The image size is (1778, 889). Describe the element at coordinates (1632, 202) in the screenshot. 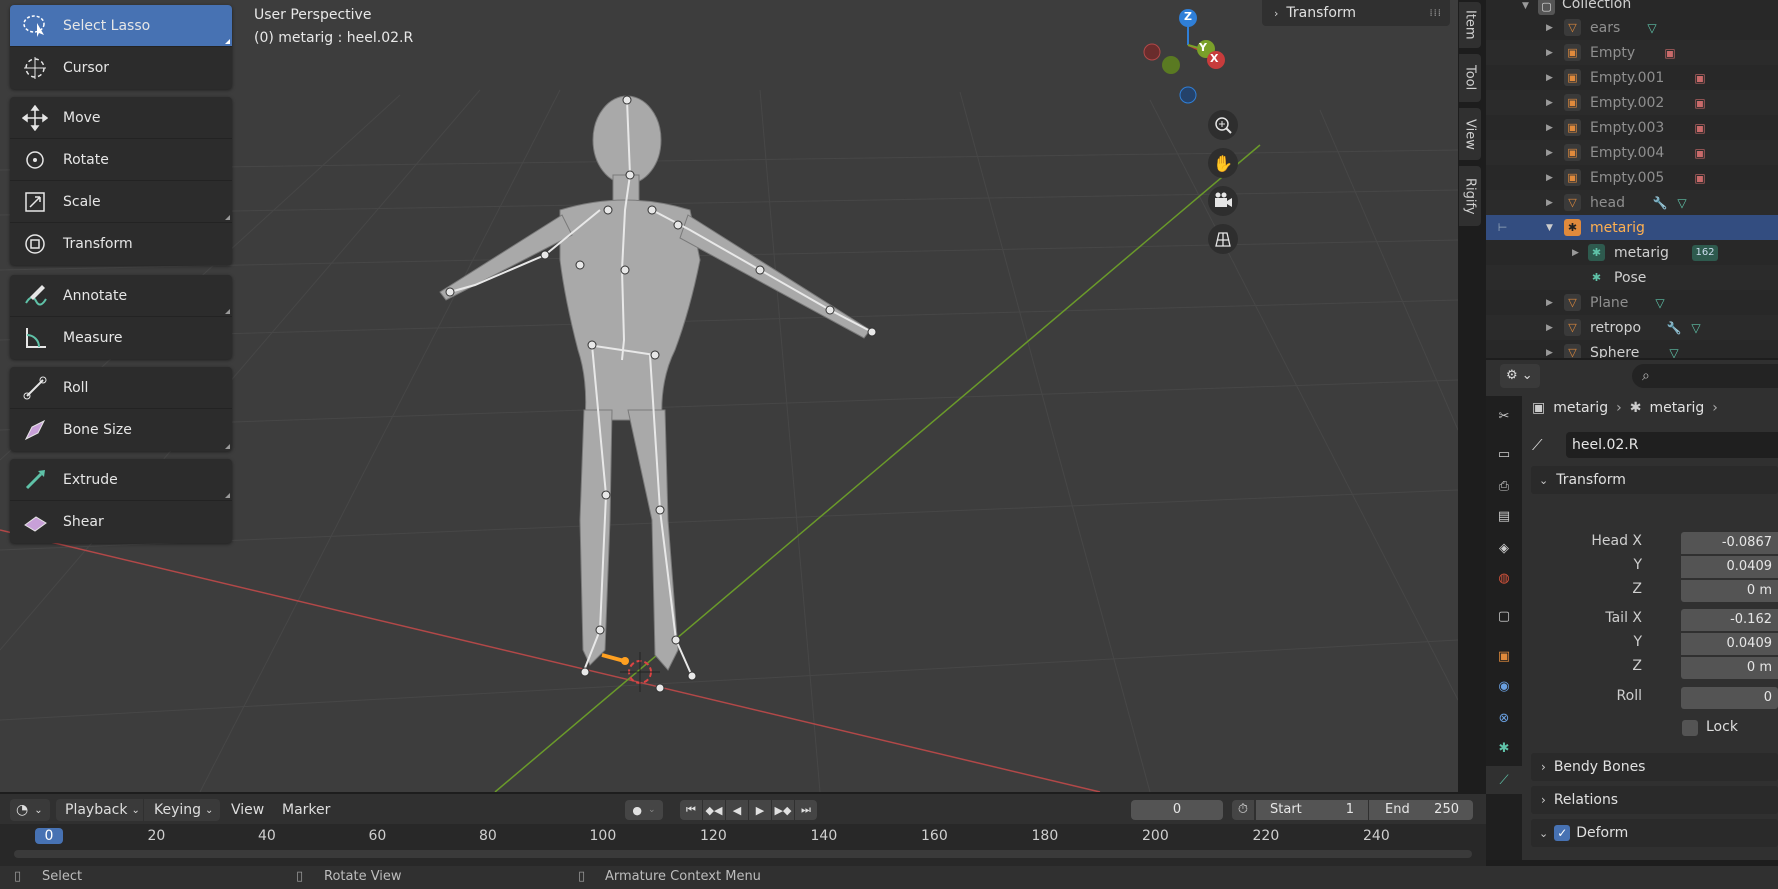

I see `outliner-row: ▶ ▽ head 🔧 ▽` at that location.